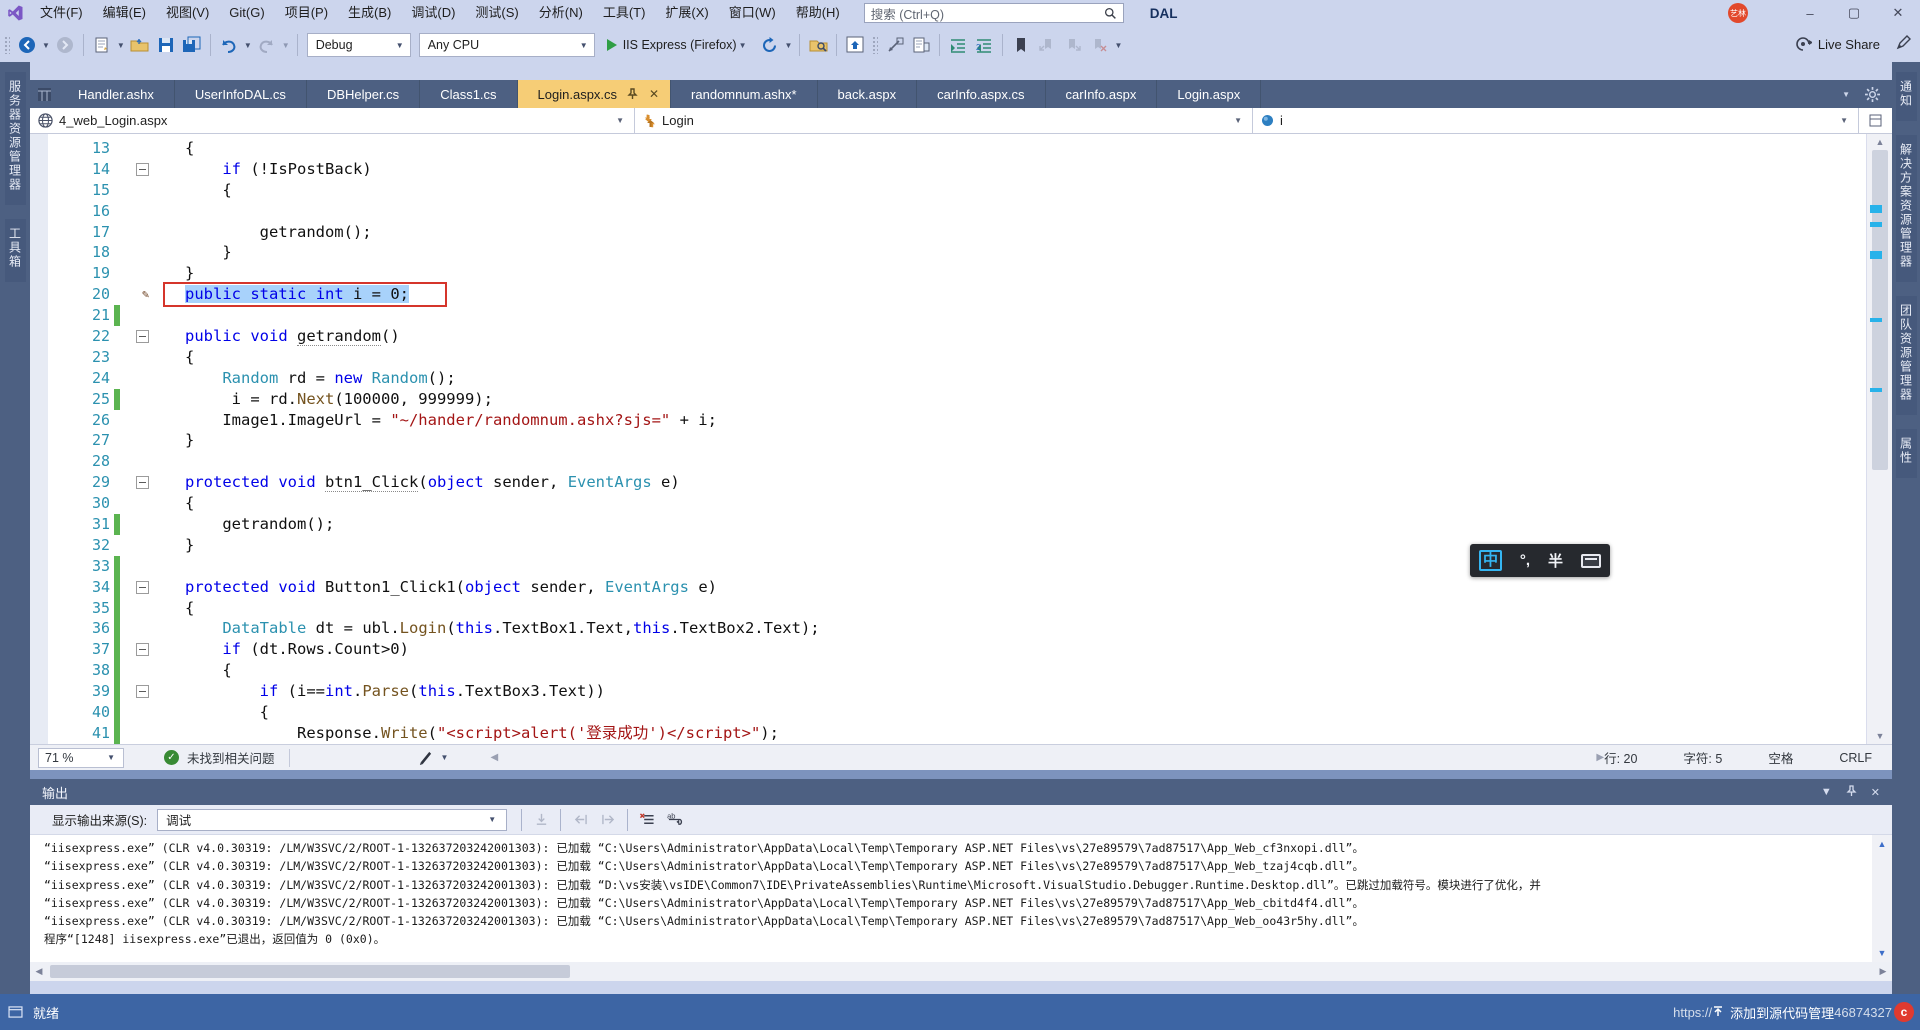  I want to click on output-position-caret: ▼, so click(1826, 792).